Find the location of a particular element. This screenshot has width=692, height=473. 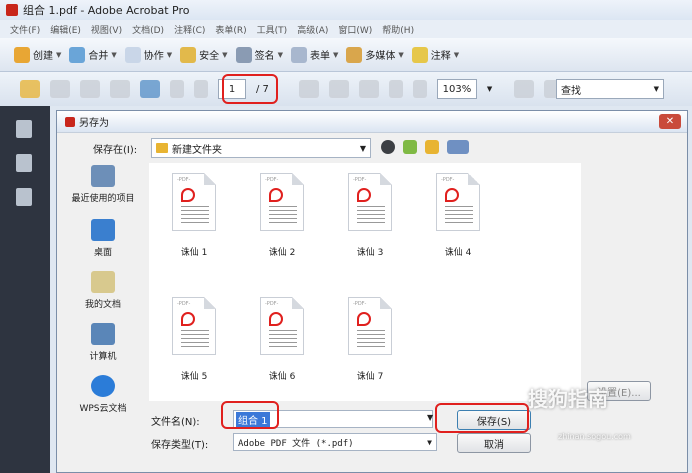

cloud-icon is located at coordinates (103, 386).